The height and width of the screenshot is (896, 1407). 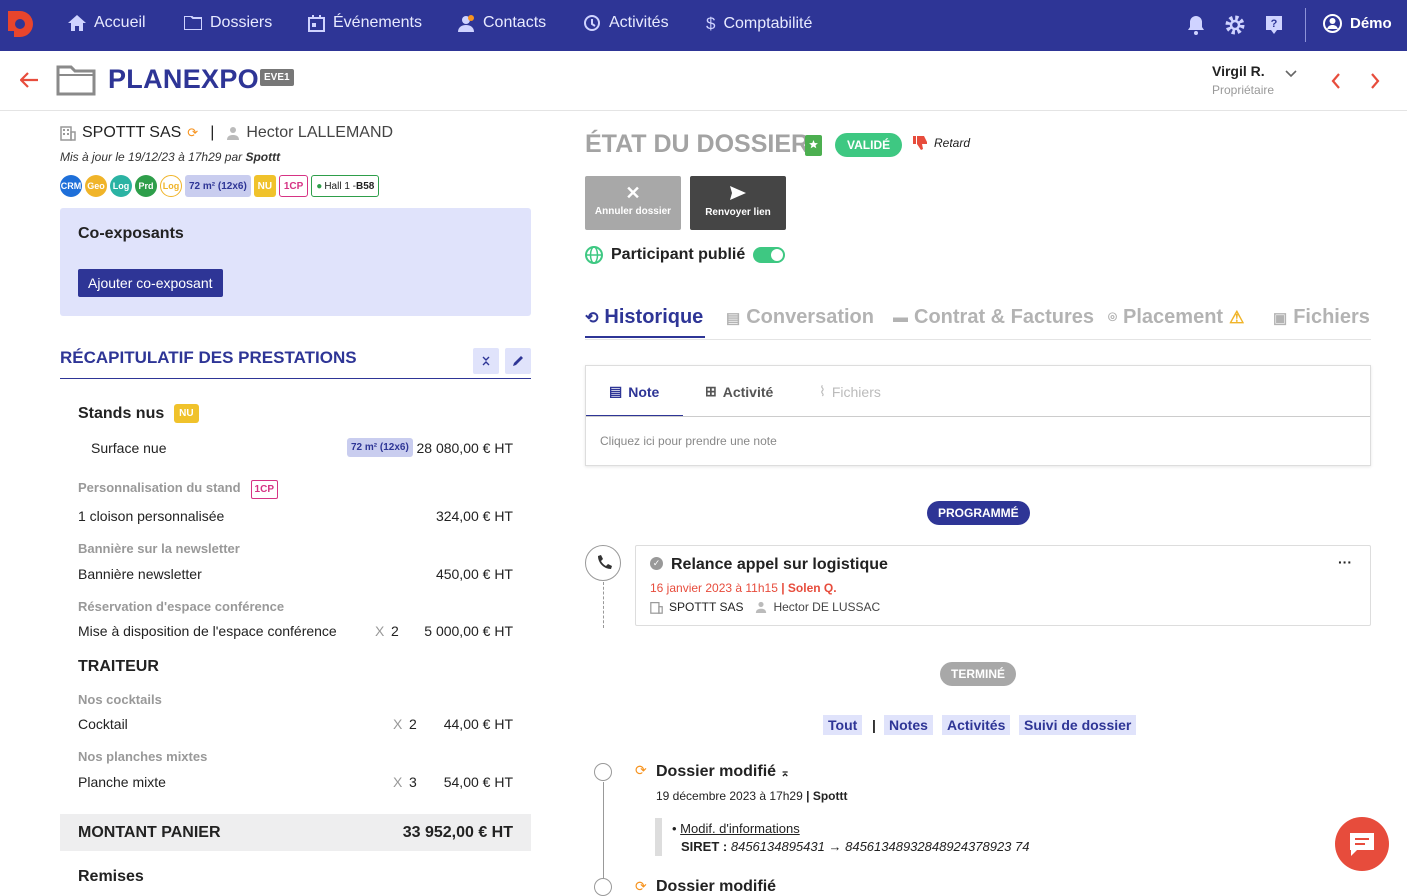 I want to click on contact-name: Hector LALLEMAND, so click(x=319, y=133).